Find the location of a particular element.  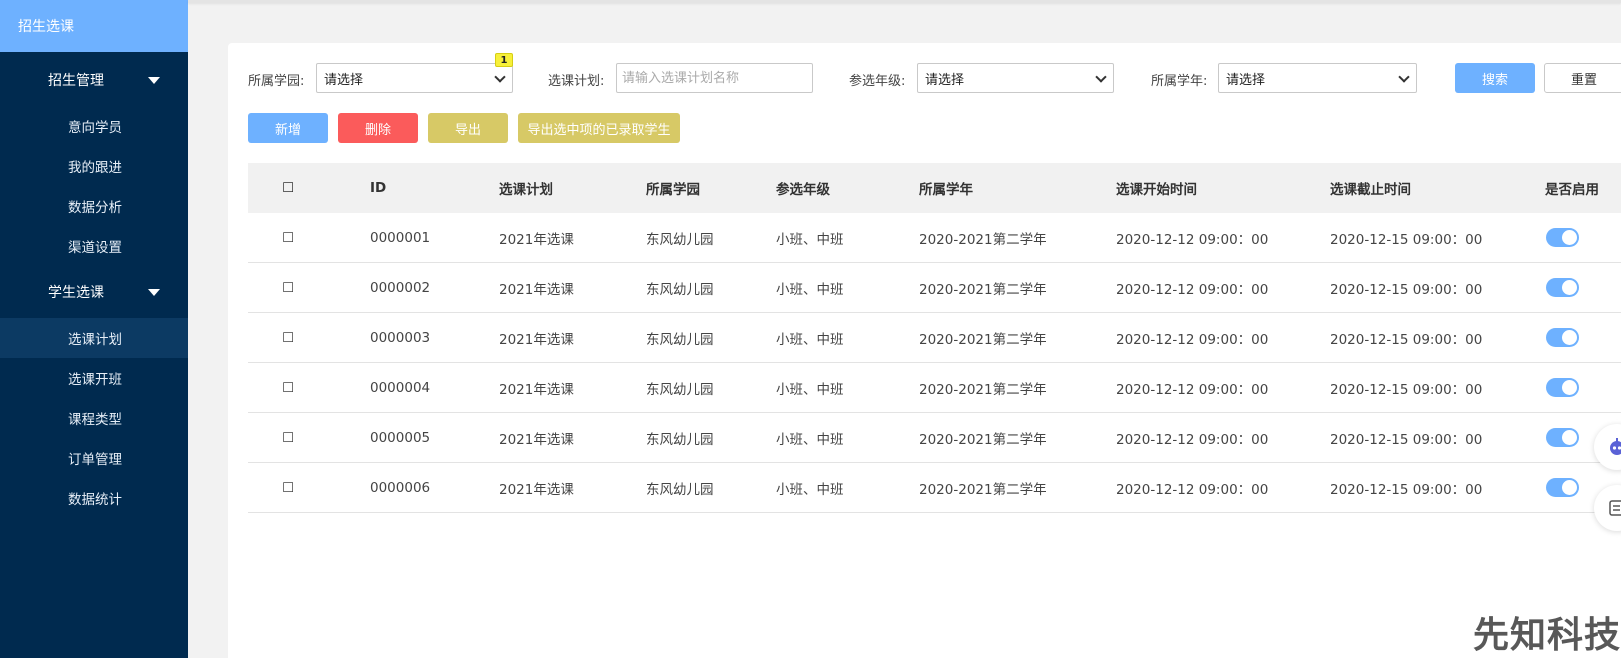

menu-item-course-plans: 选课计划 is located at coordinates (94, 338).